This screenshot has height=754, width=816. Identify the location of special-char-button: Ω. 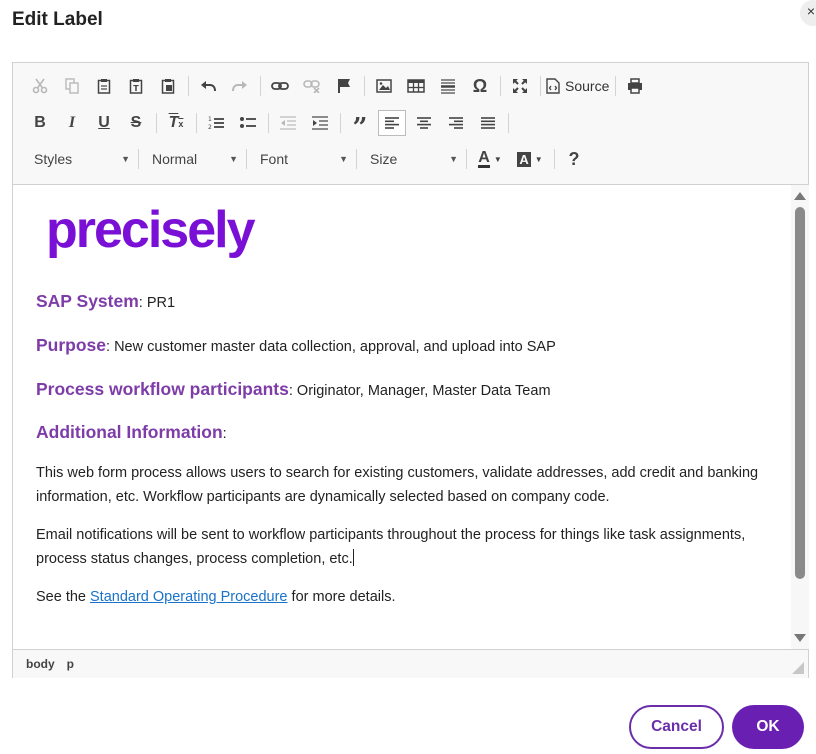
(480, 86).